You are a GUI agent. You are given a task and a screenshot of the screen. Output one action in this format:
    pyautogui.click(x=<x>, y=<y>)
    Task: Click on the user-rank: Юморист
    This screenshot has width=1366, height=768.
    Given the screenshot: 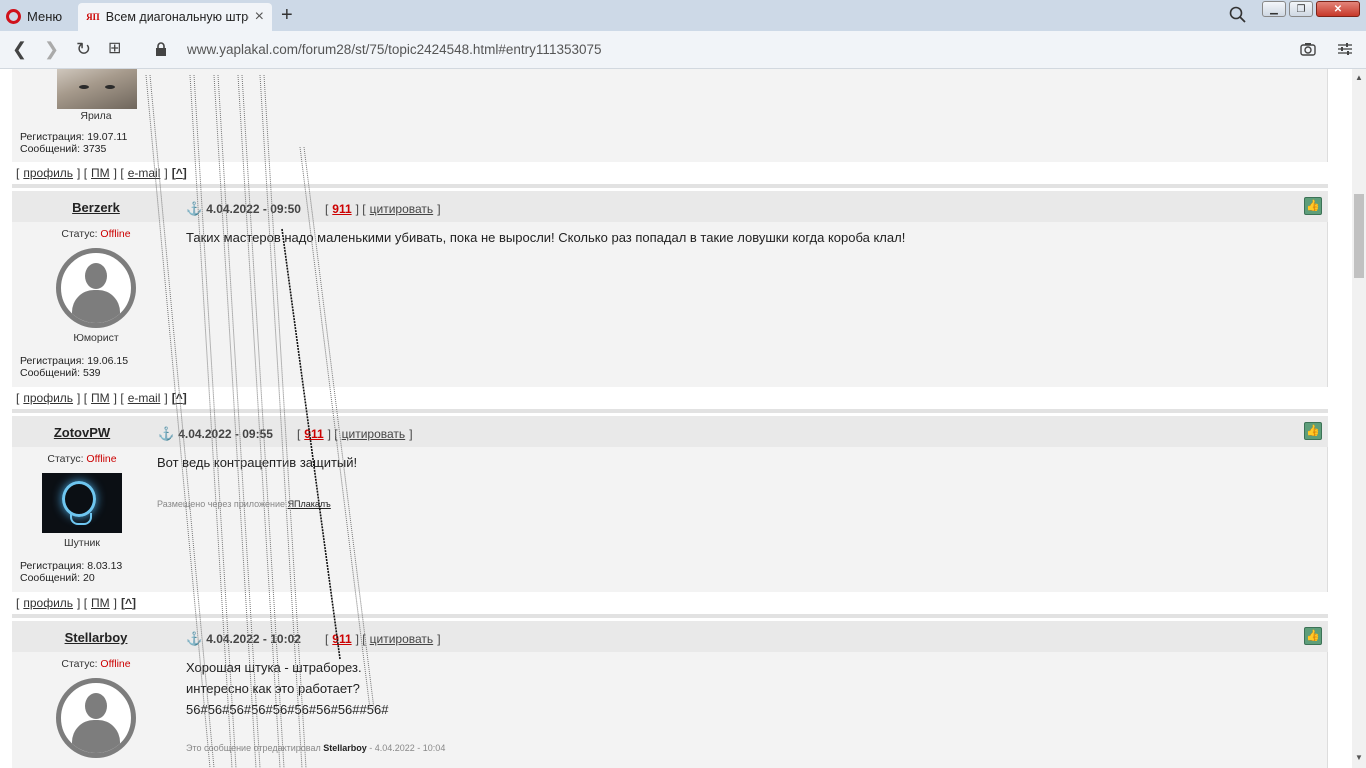 What is the action you would take?
    pyautogui.click(x=96, y=338)
    